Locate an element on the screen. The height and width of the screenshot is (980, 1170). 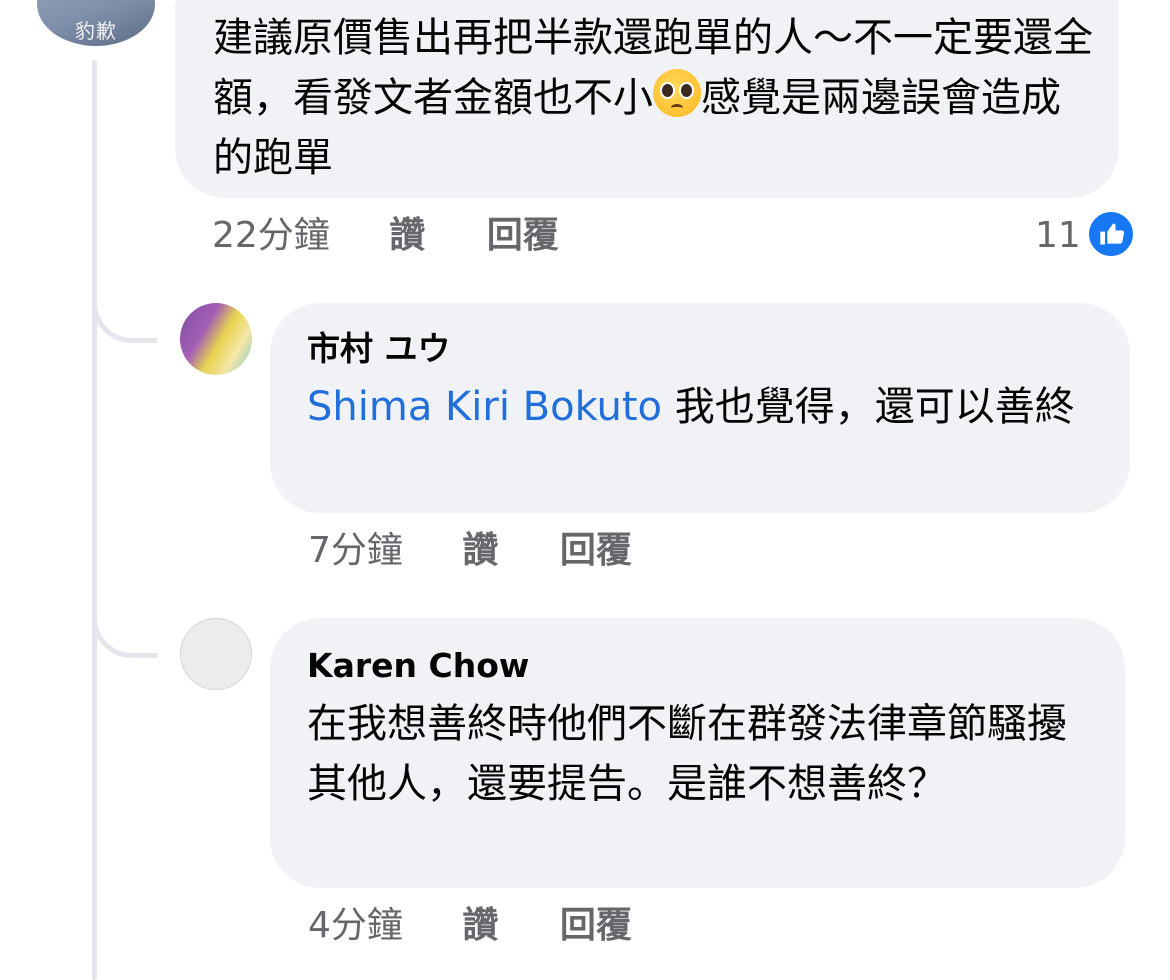
comment-actions: 7分鐘 讚 回覆 is located at coordinates (495, 551).